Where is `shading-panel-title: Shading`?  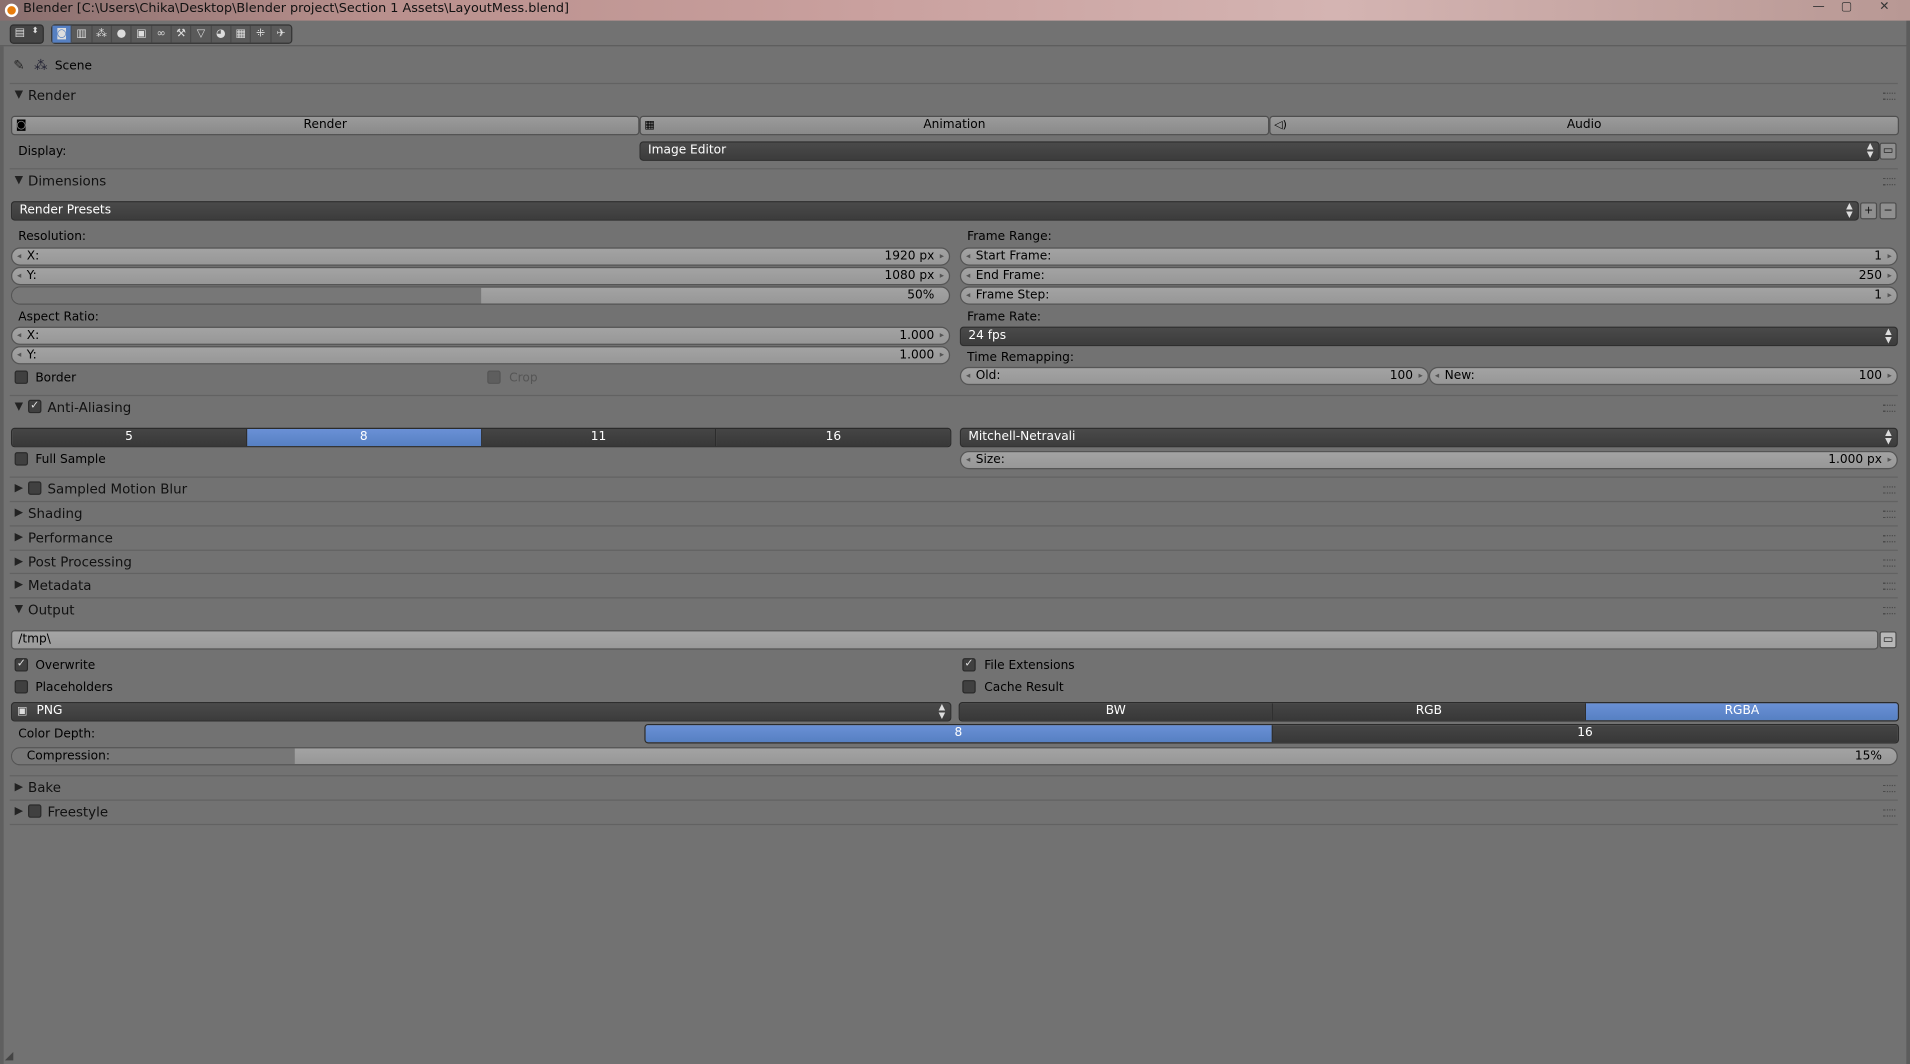 shading-panel-title: Shading is located at coordinates (55, 514).